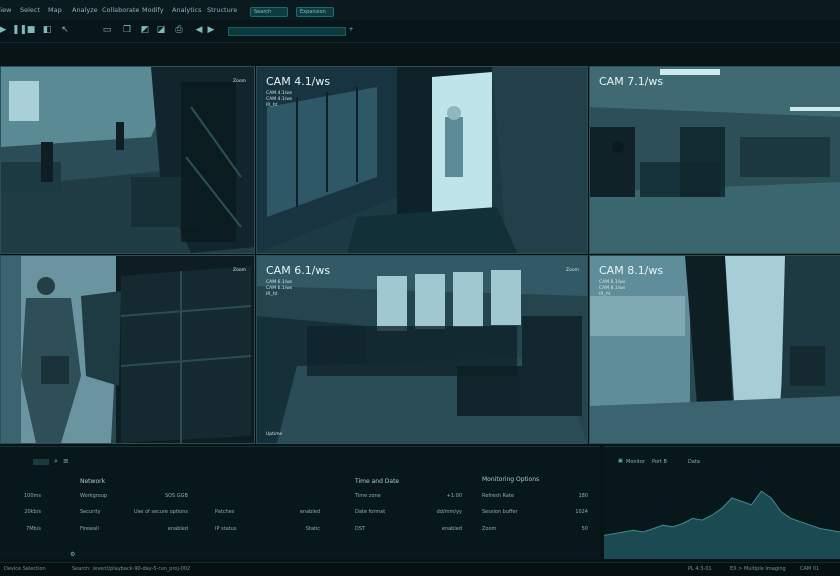 Image resolution: width=840 pixels, height=576 pixels. I want to click on monitoring-label: Zoom, so click(489, 529).